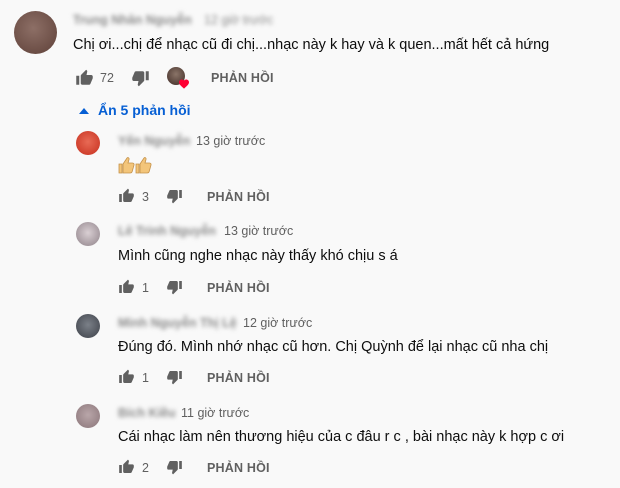 The image size is (620, 488). I want to click on like-count: 2, so click(145, 468).